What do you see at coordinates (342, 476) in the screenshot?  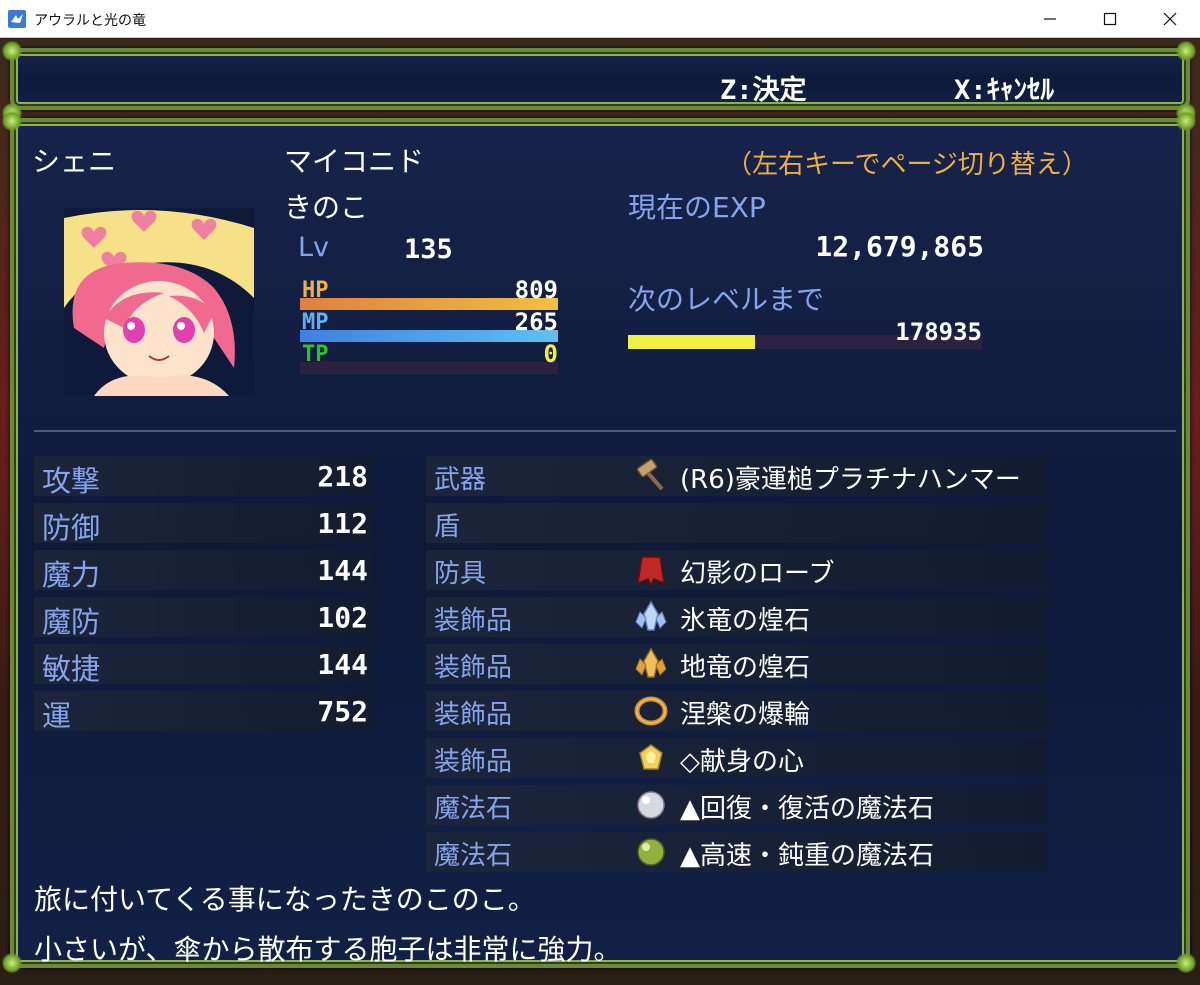 I see `param-value: 218` at bounding box center [342, 476].